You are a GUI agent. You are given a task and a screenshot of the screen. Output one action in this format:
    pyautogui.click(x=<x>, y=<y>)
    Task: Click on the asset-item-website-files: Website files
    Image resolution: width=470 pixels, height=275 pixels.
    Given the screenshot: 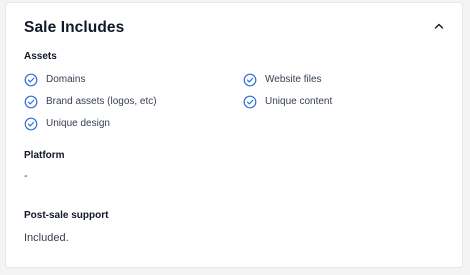 What is the action you would take?
    pyautogui.click(x=343, y=79)
    